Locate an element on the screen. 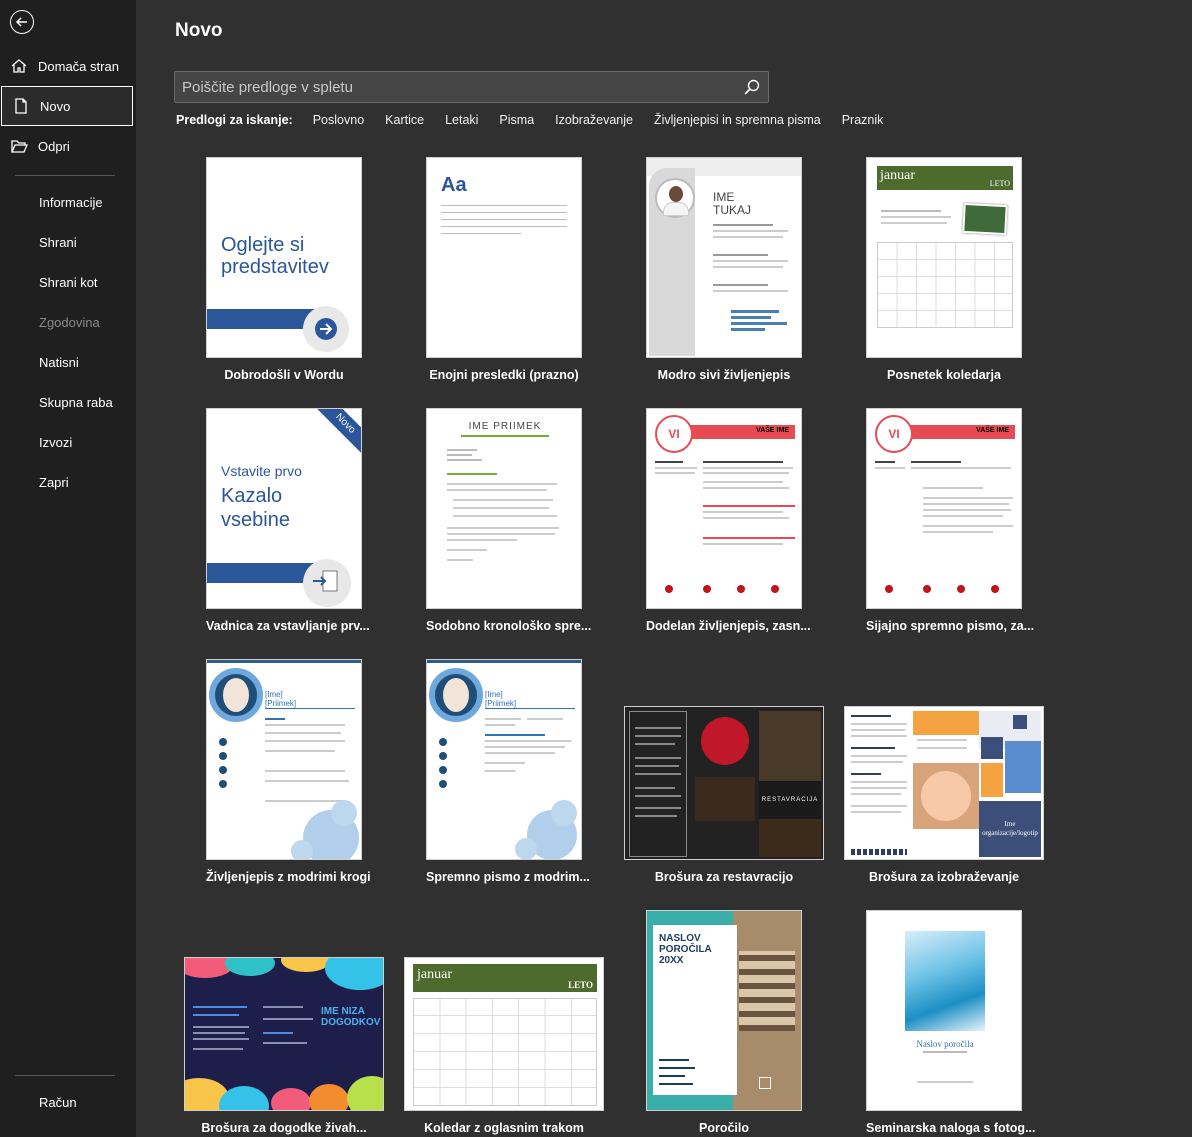 This screenshot has width=1192, height=1137. restaurant-name: RESTAVRACIJA is located at coordinates (790, 800).